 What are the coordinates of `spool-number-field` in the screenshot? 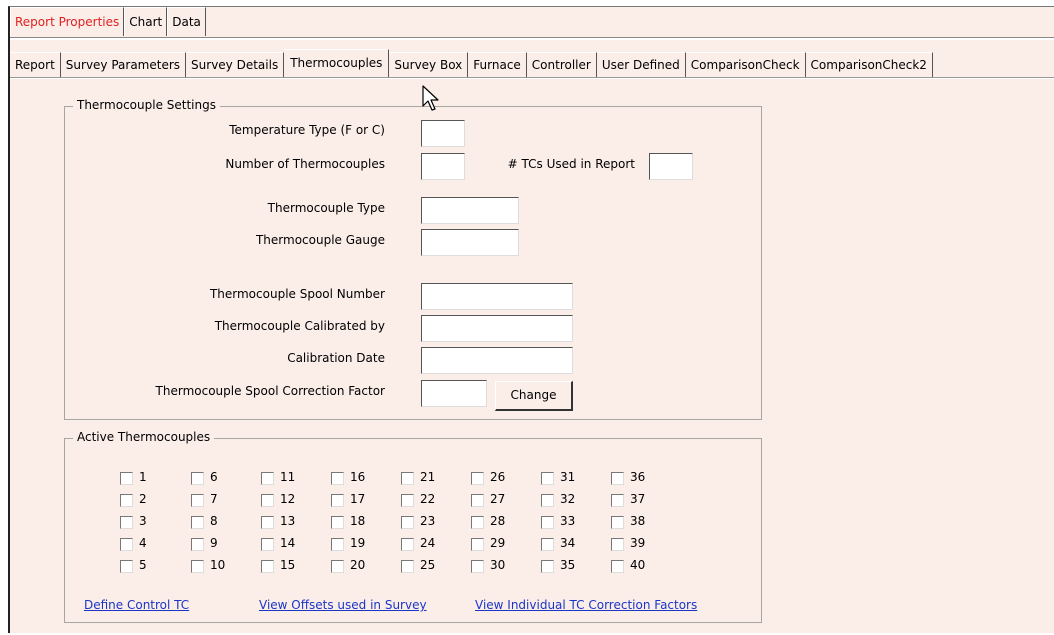 It's located at (497, 296).